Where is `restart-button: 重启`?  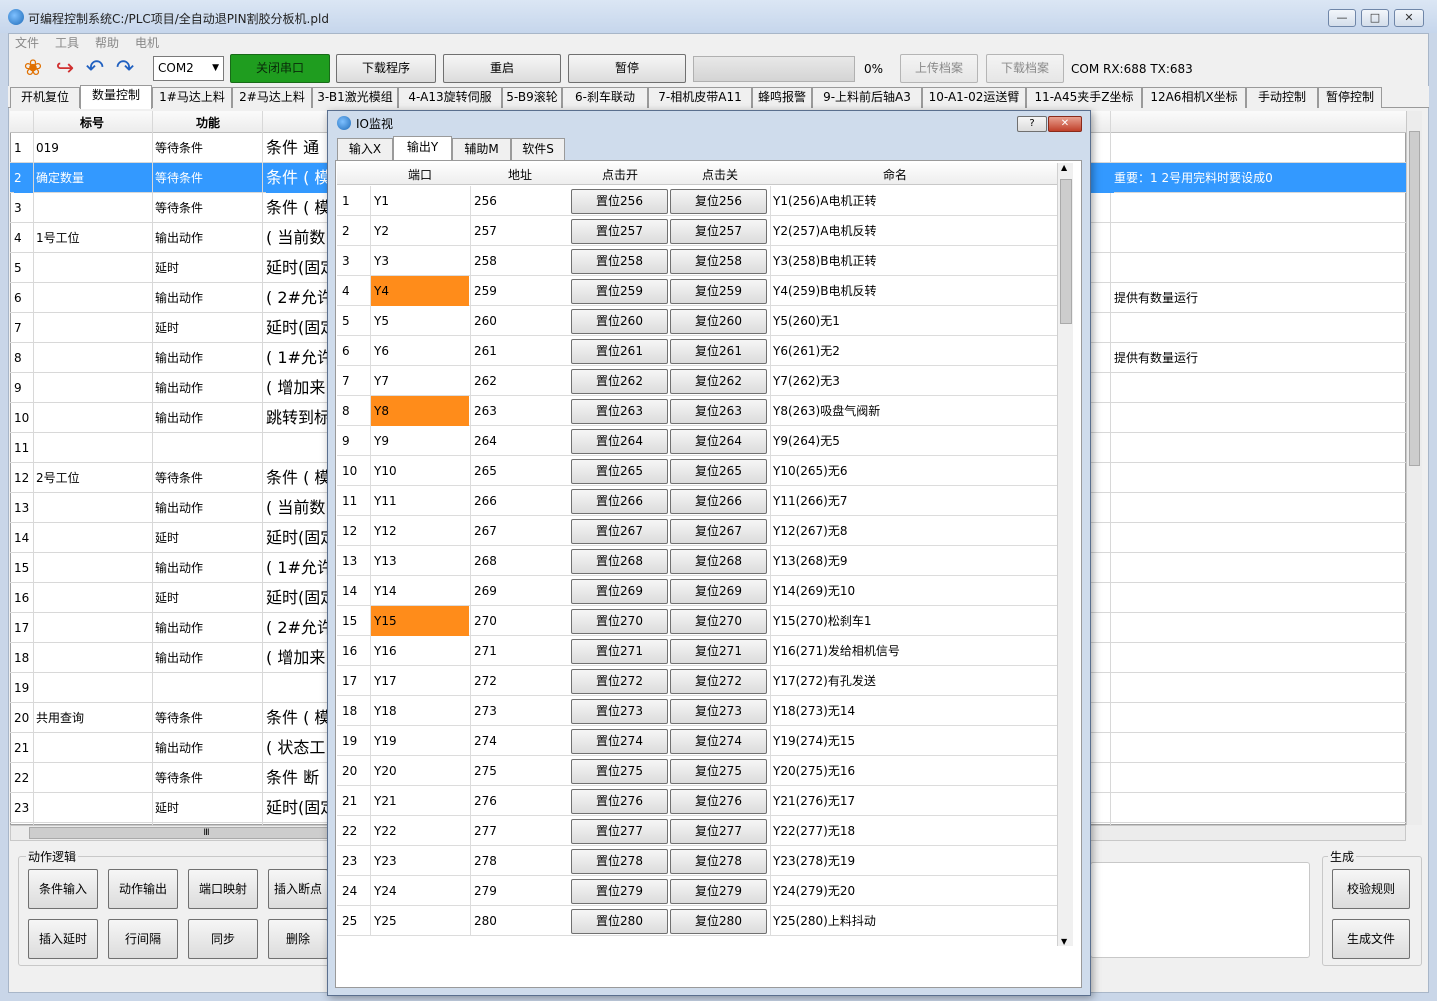 restart-button: 重启 is located at coordinates (502, 68).